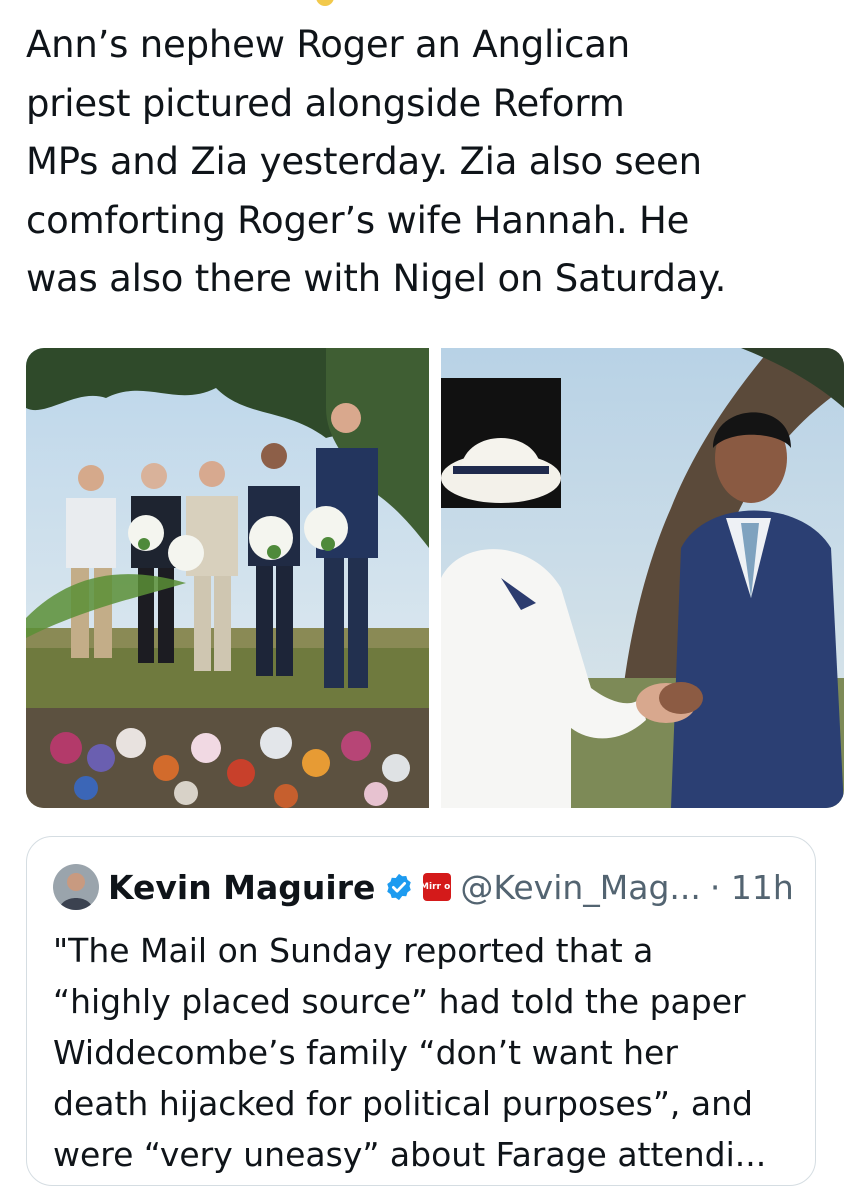  What do you see at coordinates (437, 887) in the screenshot?
I see `affiliate-badge-icon: Mirr or` at bounding box center [437, 887].